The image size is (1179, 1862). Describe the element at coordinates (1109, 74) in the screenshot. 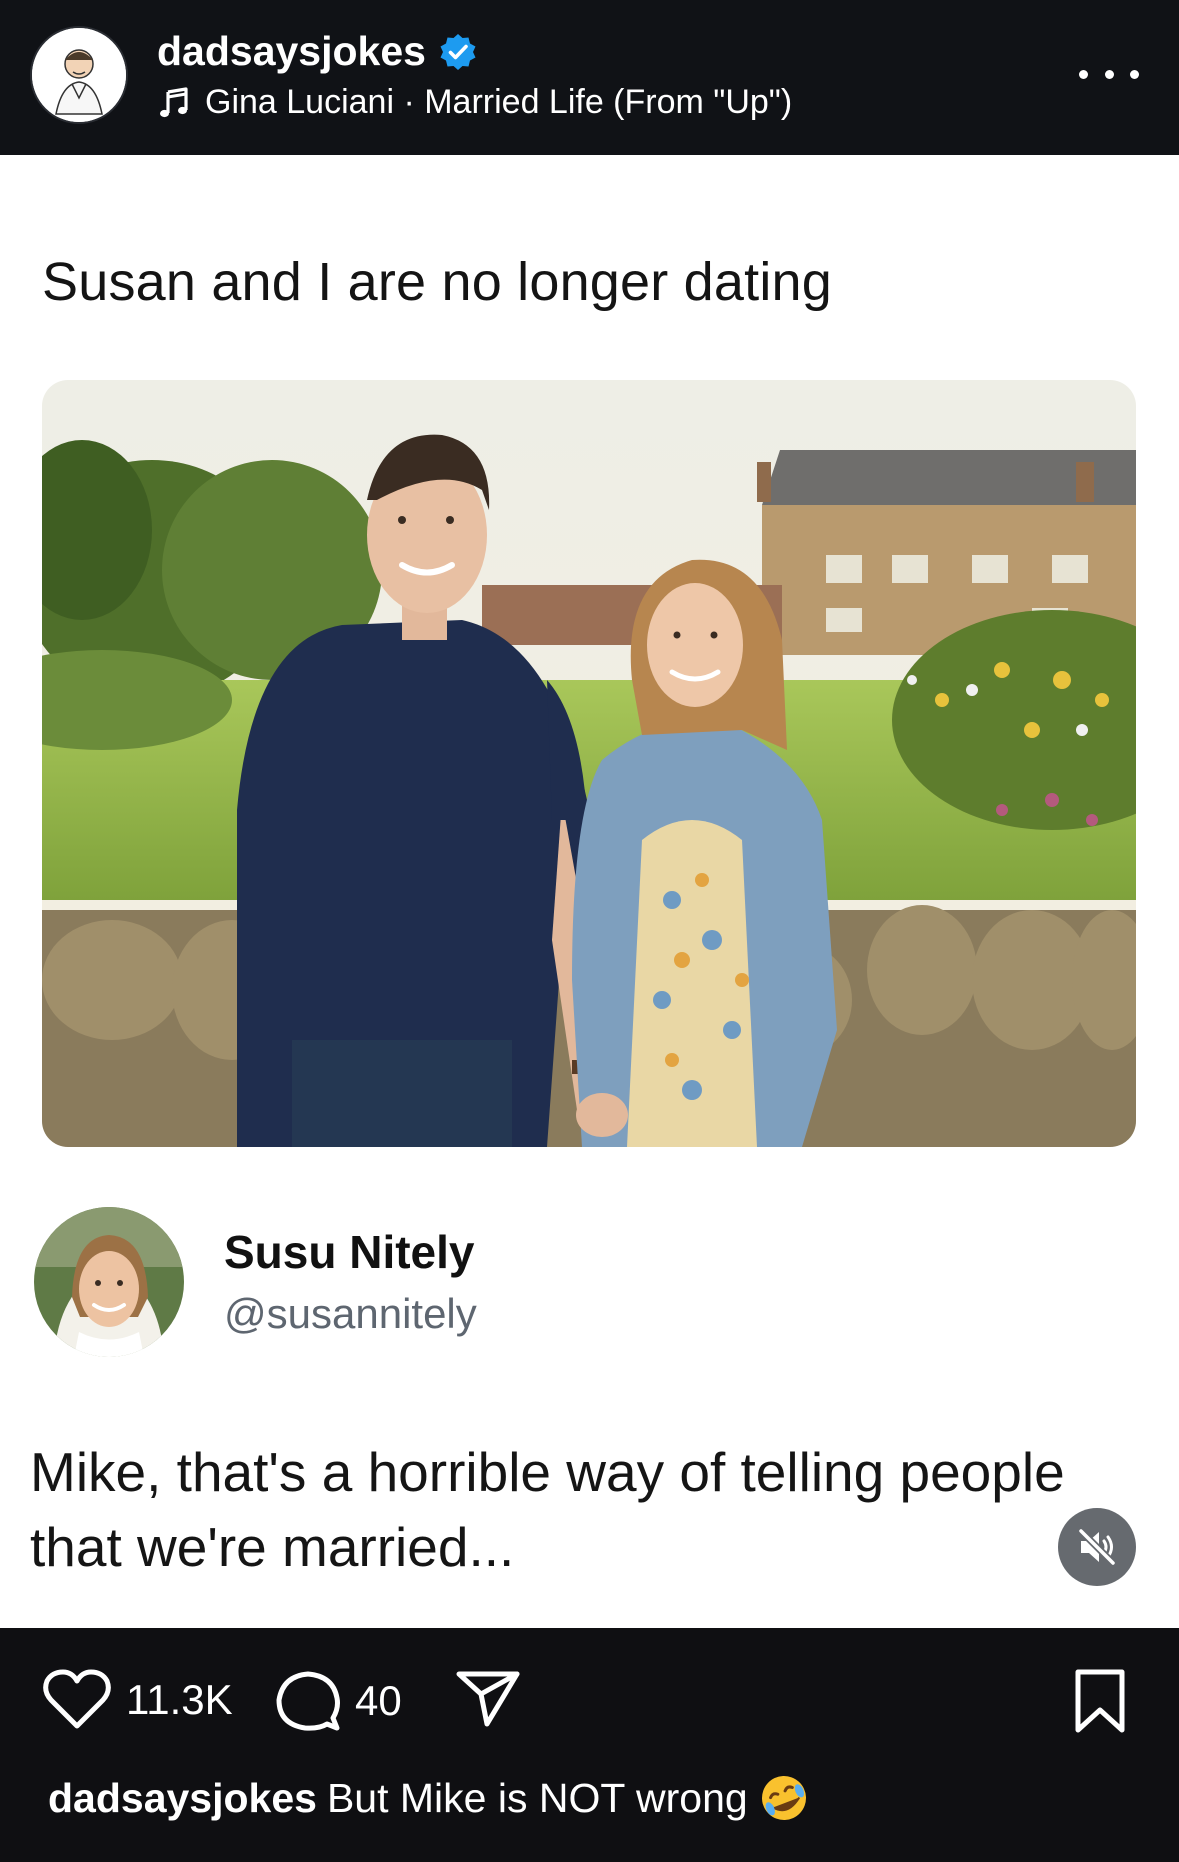

I see `more-options-icon` at that location.